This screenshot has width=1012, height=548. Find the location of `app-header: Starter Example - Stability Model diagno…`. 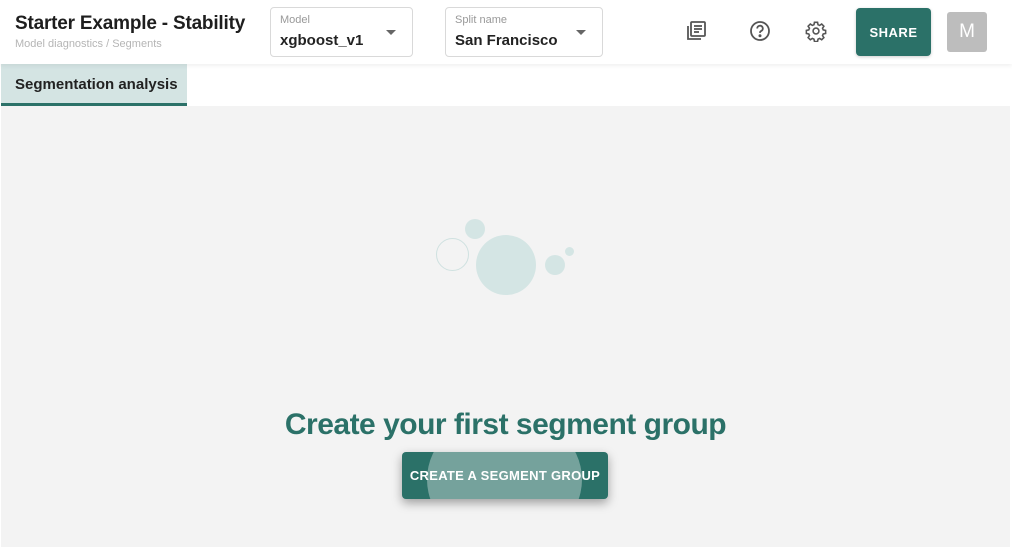

app-header: Starter Example - Stability Model diagno… is located at coordinates (506, 32).